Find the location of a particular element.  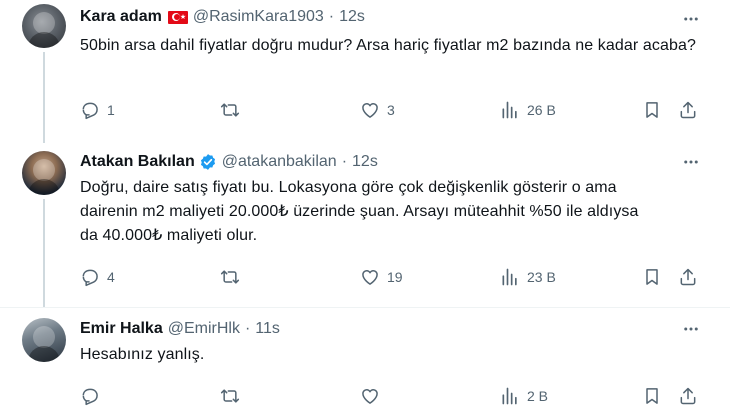

like-button: 19 is located at coordinates (381, 277).